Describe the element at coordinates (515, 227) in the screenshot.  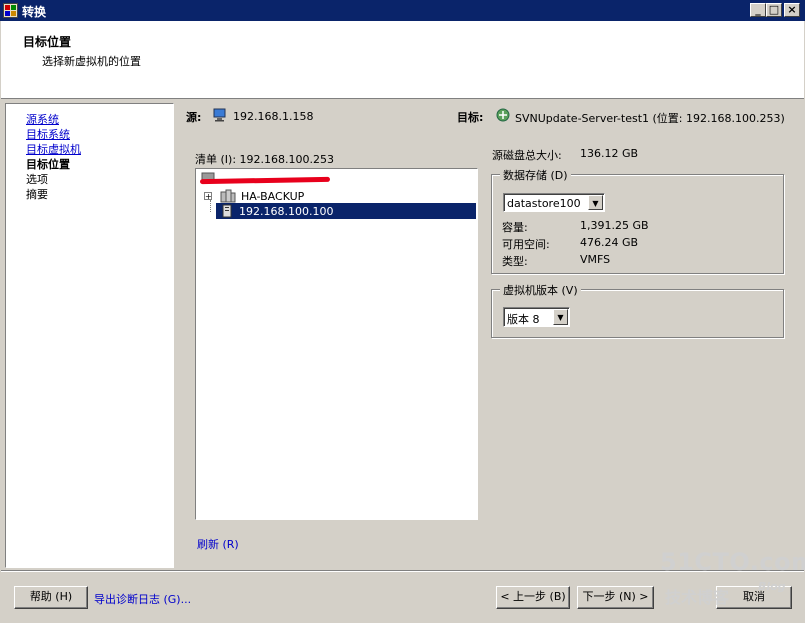
I see `capacity-label: 容量:` at that location.